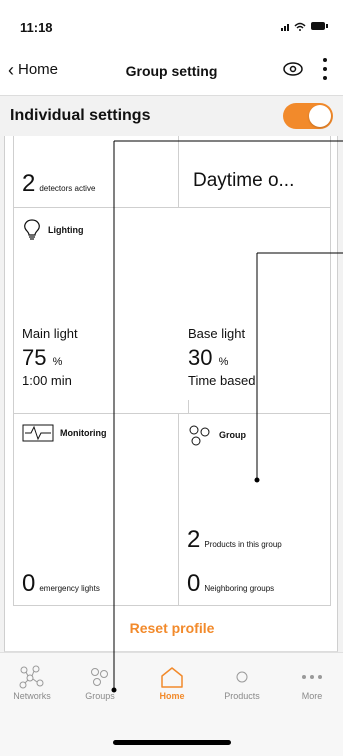  Describe the element at coordinates (50, 333) in the screenshot. I see `main-light-name: Main light` at that location.